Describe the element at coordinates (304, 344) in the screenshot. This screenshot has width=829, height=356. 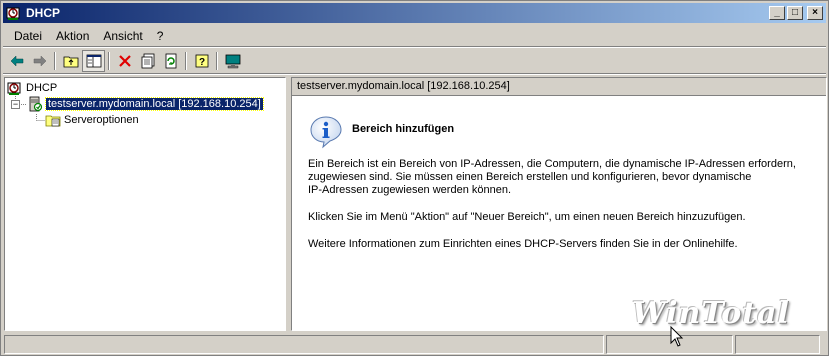
I see `status-cell-main` at that location.